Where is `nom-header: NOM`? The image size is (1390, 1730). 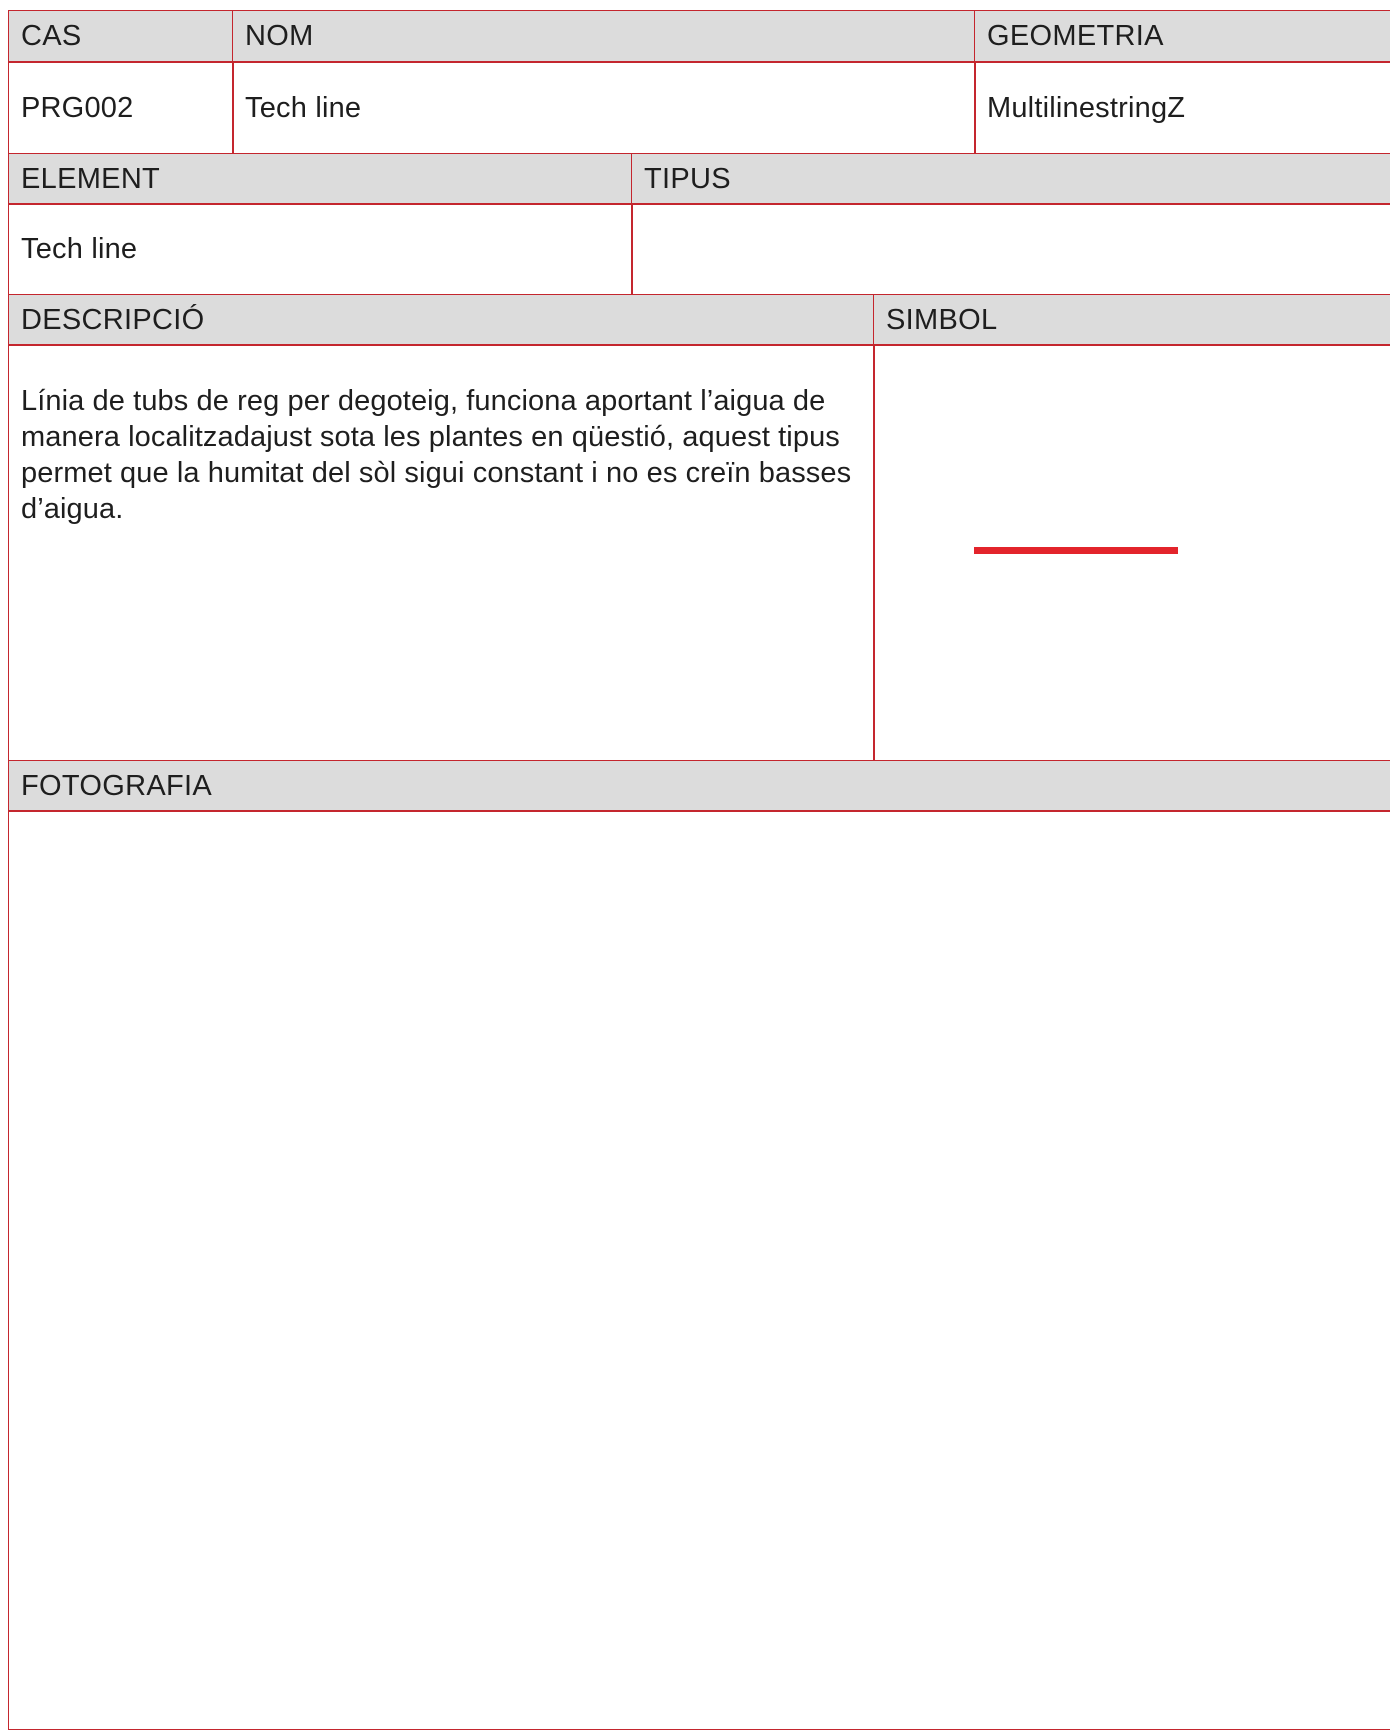
nom-header: NOM is located at coordinates (604, 36).